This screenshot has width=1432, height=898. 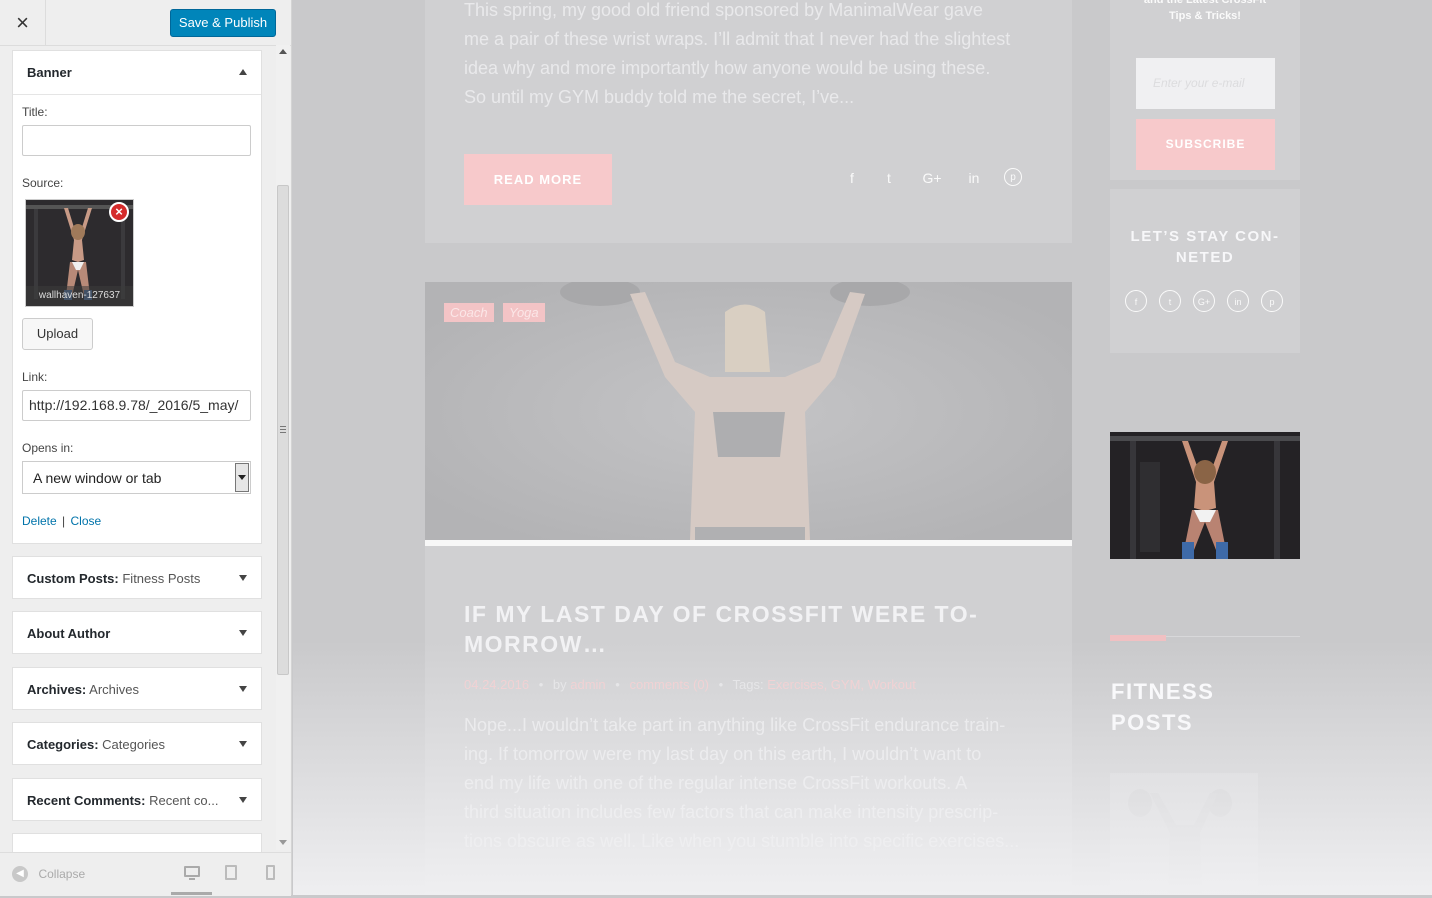 I want to click on email-input: Enter your e-mail, so click(x=1205, y=83).